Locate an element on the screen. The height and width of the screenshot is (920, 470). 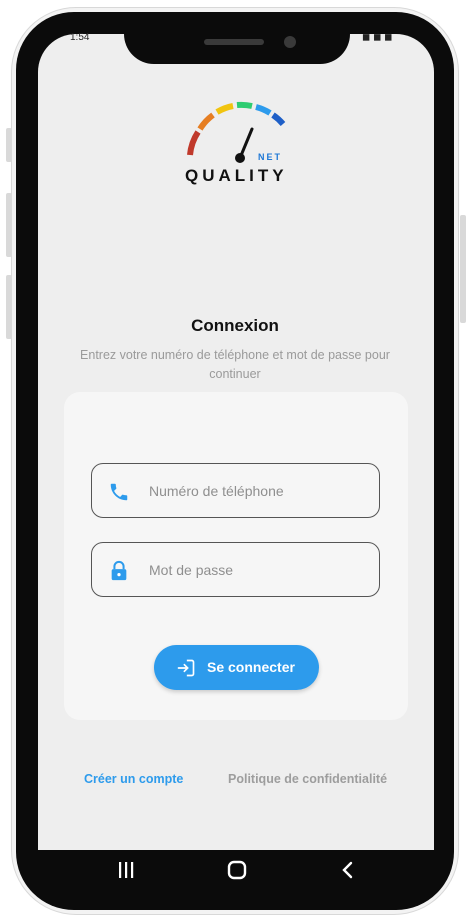
speaker is located at coordinates (234, 42).